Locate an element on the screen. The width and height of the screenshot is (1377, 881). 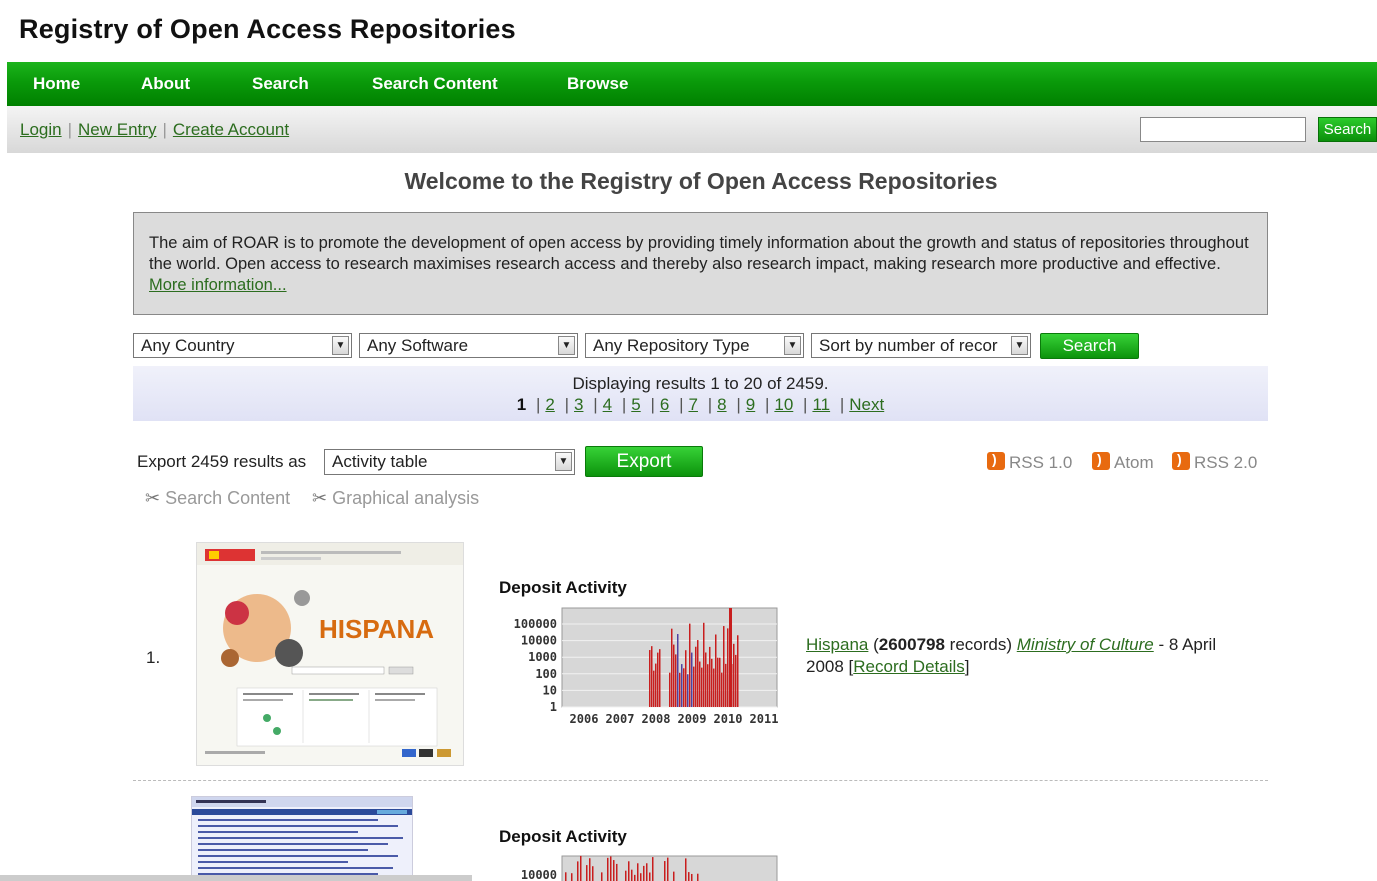
horizontal-scrollbar is located at coordinates (236, 878).